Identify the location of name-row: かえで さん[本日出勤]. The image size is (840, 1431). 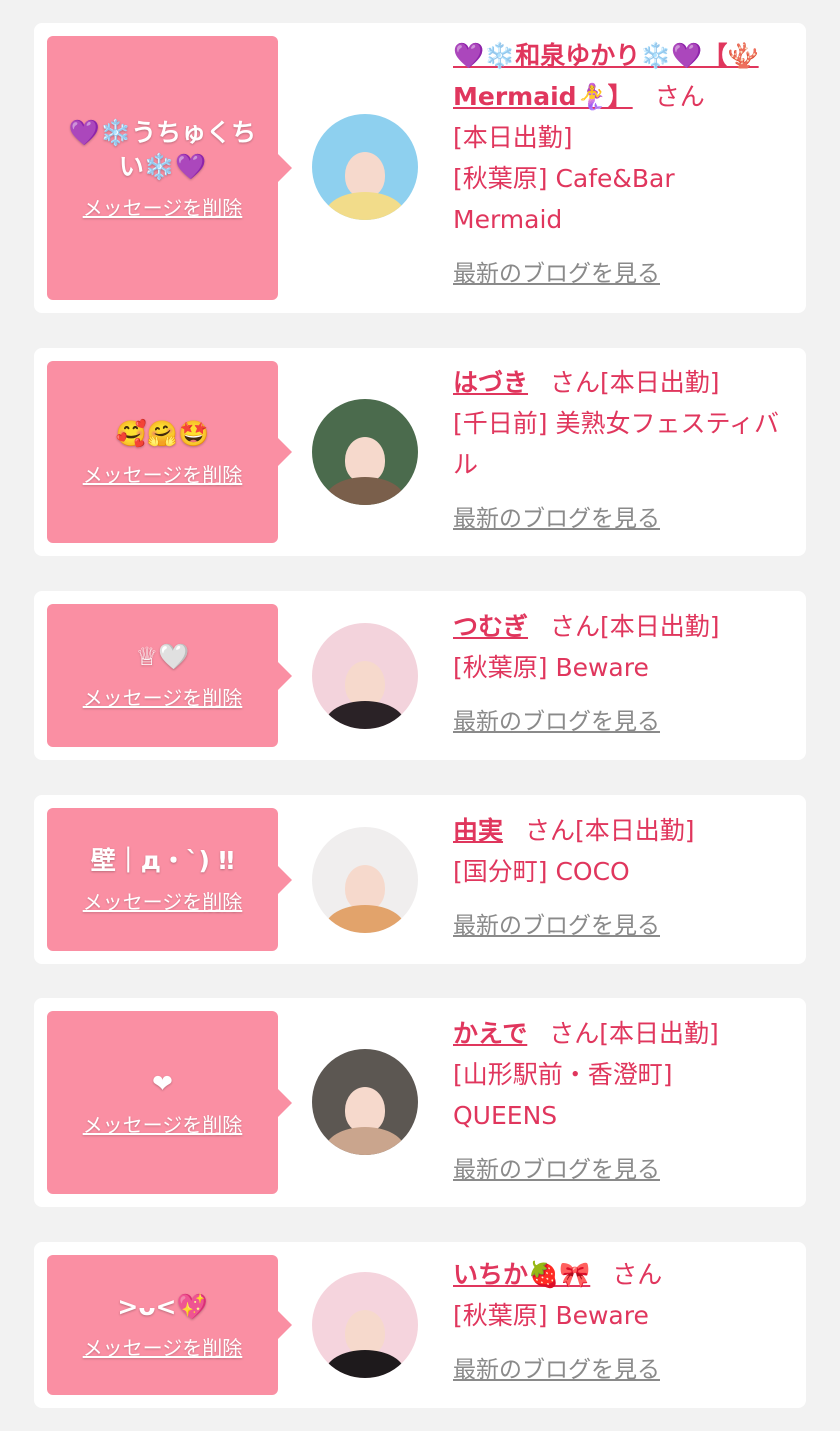
(619, 1033).